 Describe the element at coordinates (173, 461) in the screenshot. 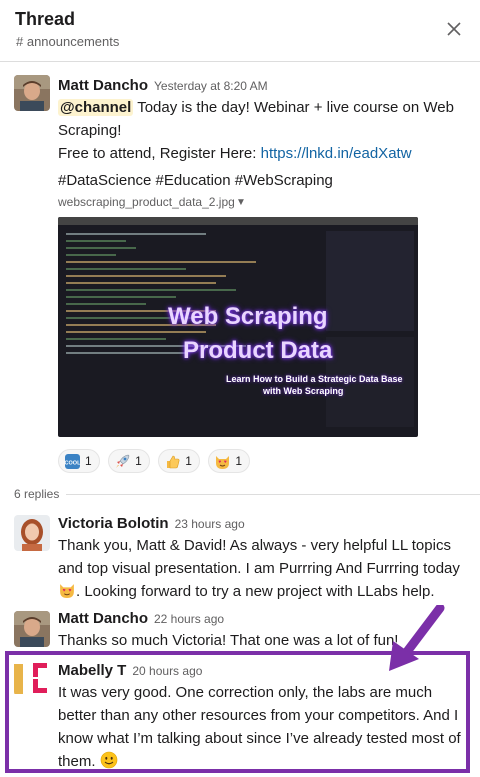

I see `thumbsup-icon` at that location.